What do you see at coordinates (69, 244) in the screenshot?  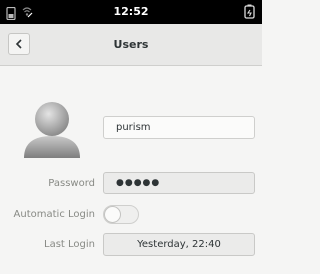 I see `last-login-label: Last Login` at bounding box center [69, 244].